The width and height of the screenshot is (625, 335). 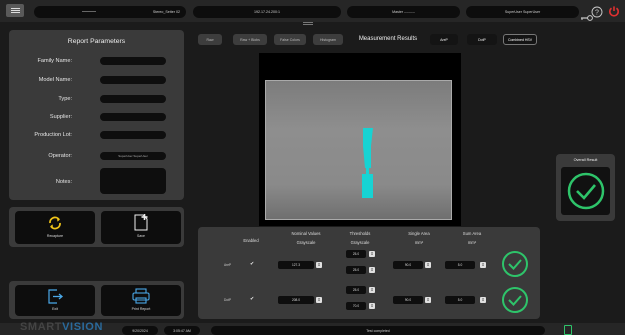 I want to click on save-label: Save, so click(x=141, y=236).